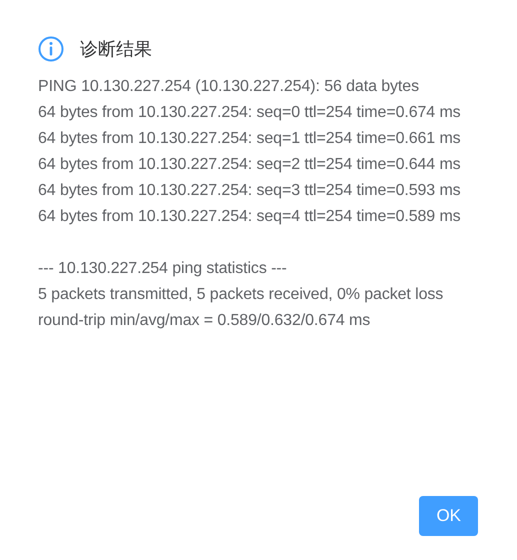  What do you see at coordinates (250, 191) in the screenshot?
I see `output-line: 64 bytes from 10.130.227.254: seq=3 ttl=254 time=0.593 ms` at bounding box center [250, 191].